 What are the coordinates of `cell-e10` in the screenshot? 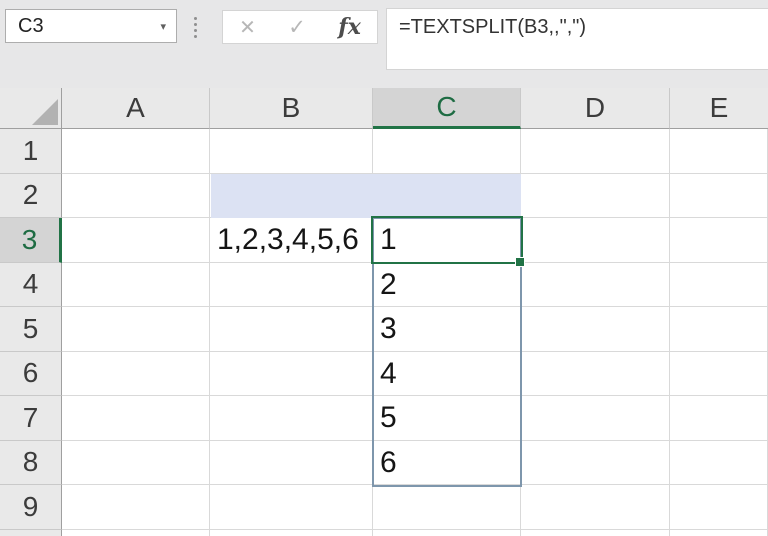 It's located at (719, 532).